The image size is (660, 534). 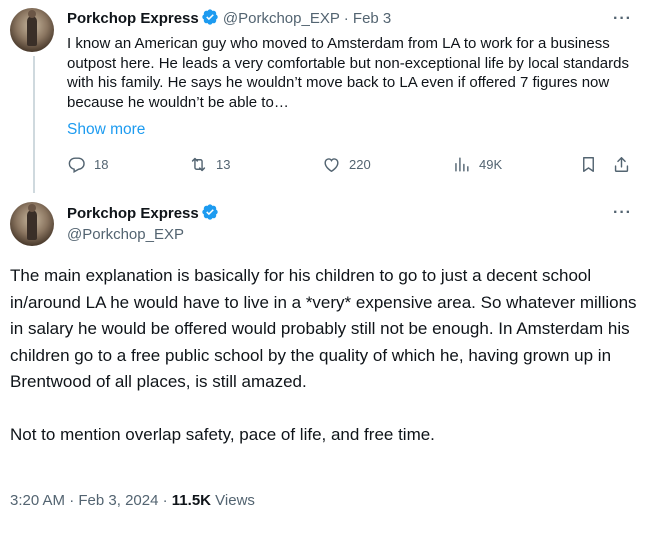 What do you see at coordinates (37, 500) in the screenshot?
I see `tweet-time: 3:20 AM` at bounding box center [37, 500].